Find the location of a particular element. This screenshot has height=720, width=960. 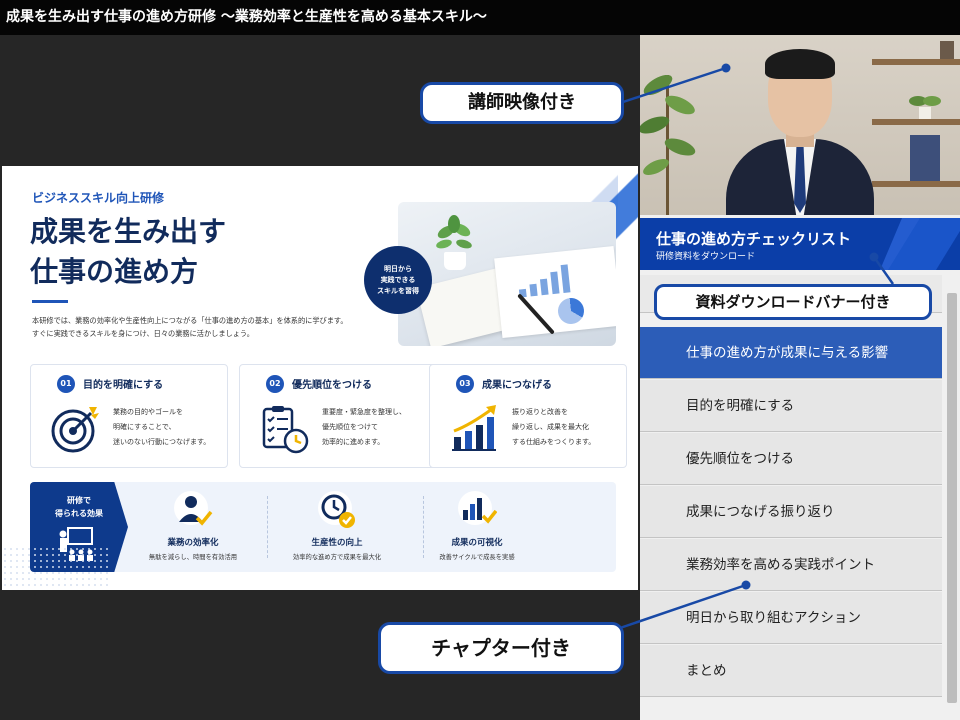

benefit-desc: 改善サイクルで成長を実感 is located at coordinates (477, 557).